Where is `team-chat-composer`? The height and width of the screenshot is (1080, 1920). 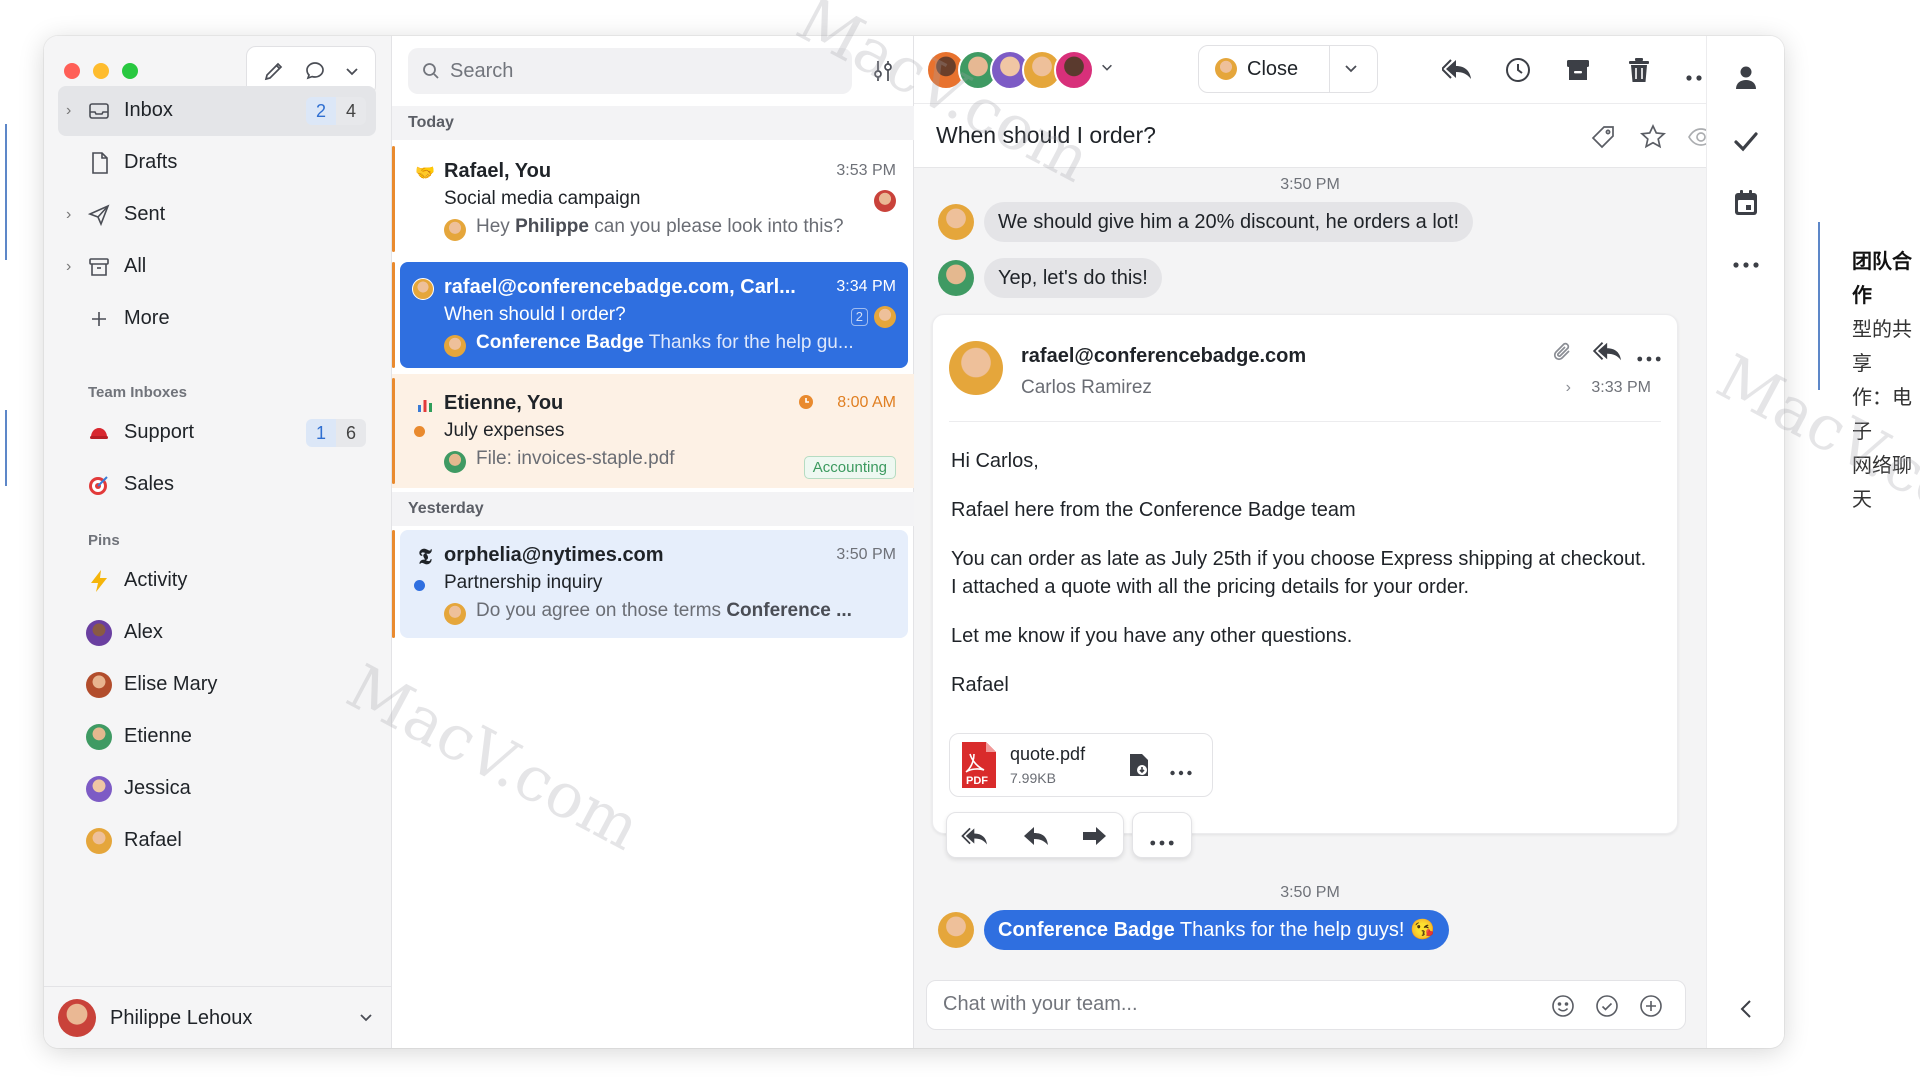
team-chat-composer is located at coordinates (1306, 1005).